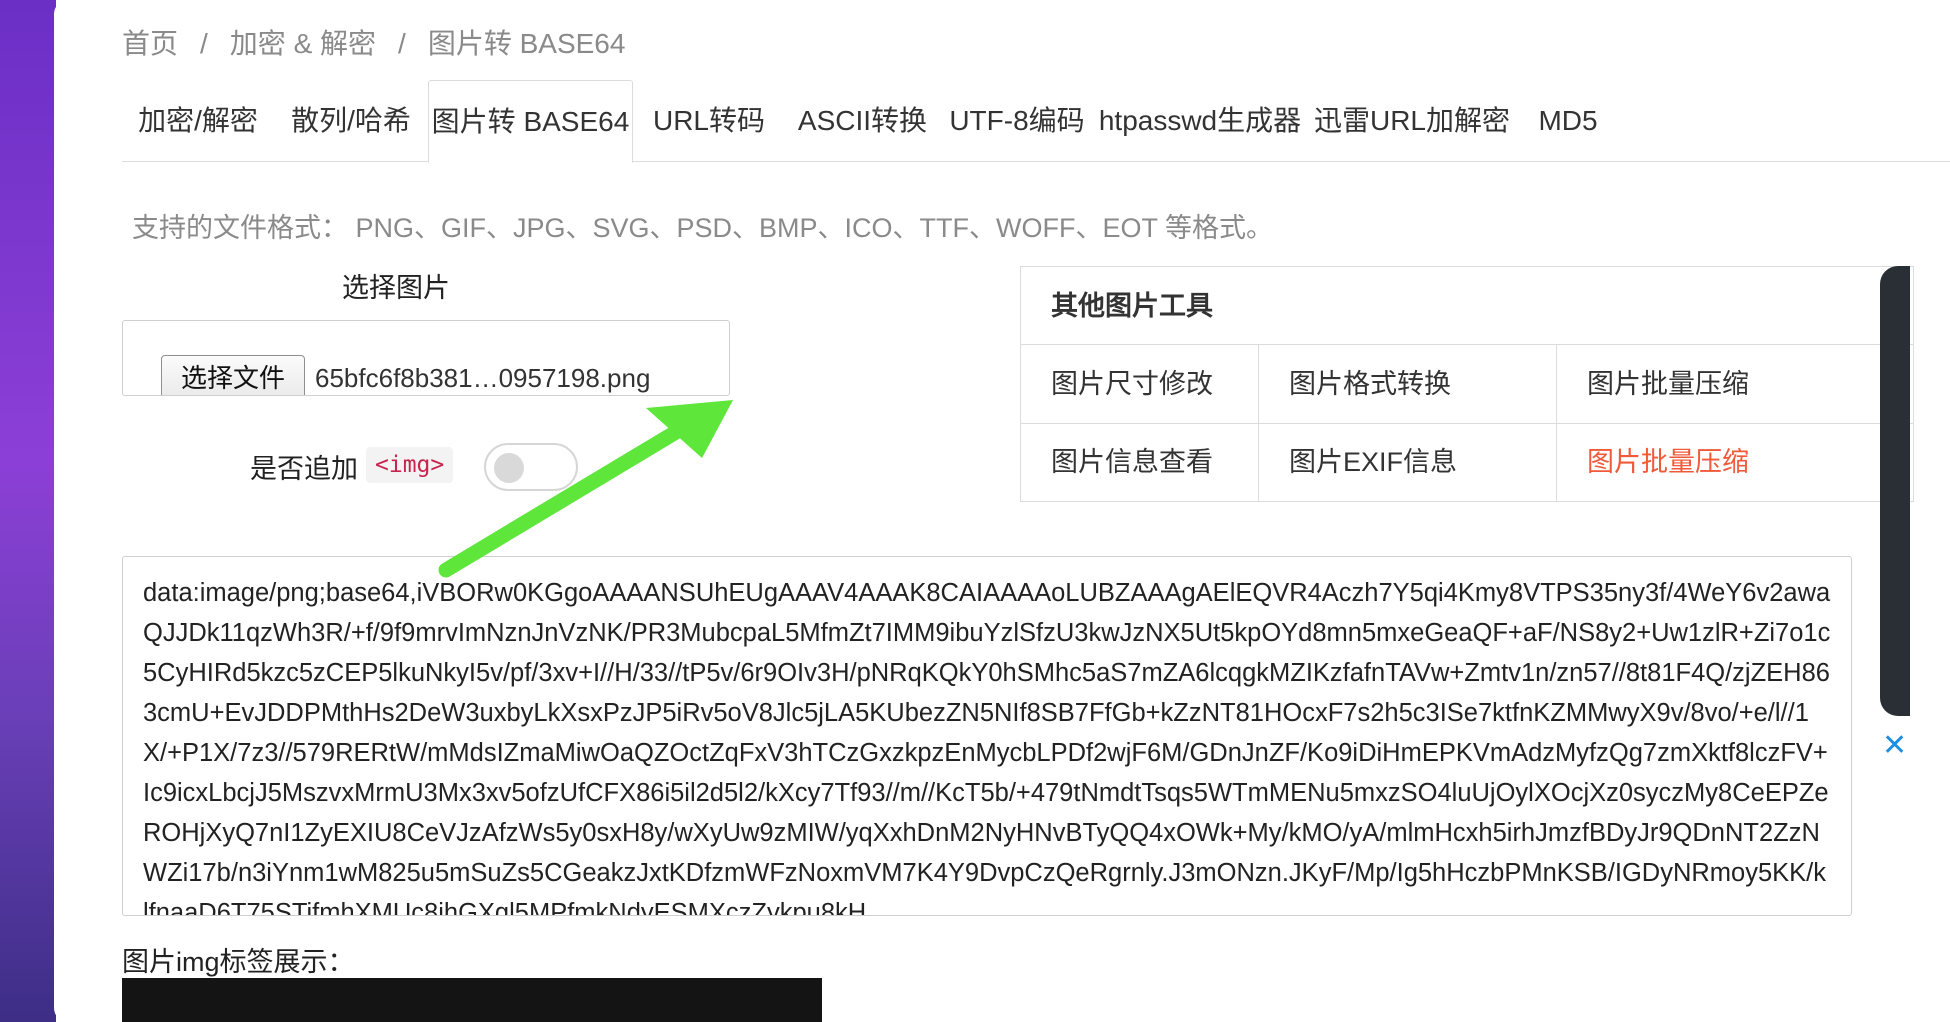  What do you see at coordinates (304, 469) in the screenshot?
I see `append-img-label: 是否追加` at bounding box center [304, 469].